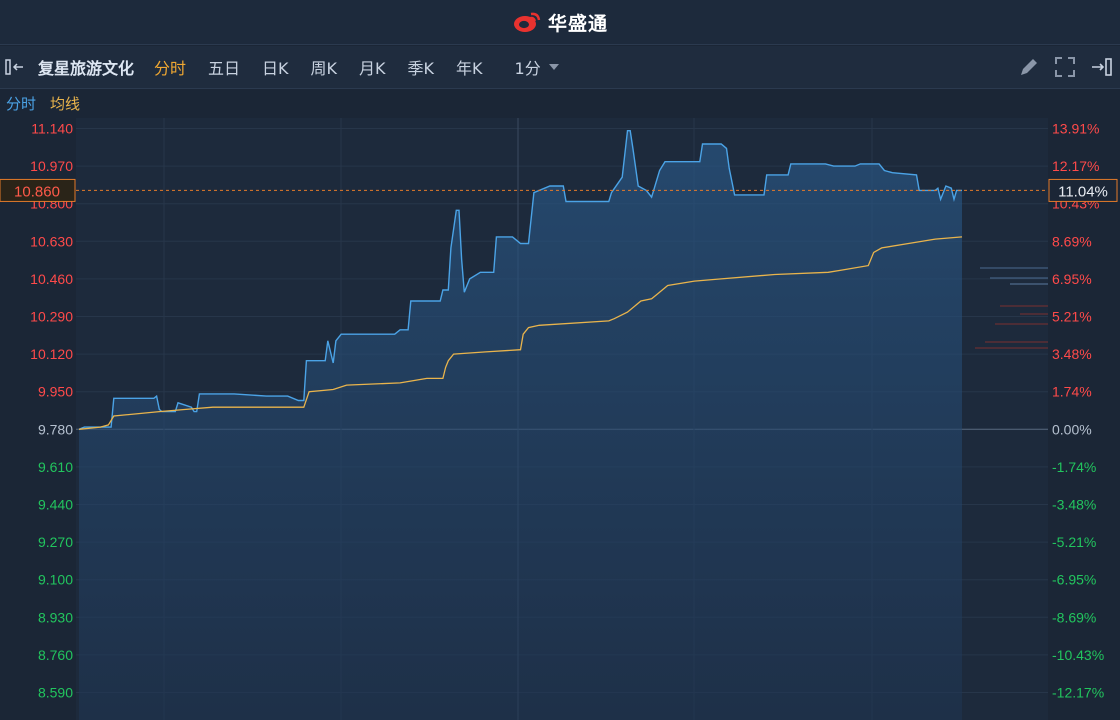 The image size is (1120, 720). Describe the element at coordinates (324, 67) in the screenshot. I see `tab-weekly-k: 周K` at that location.